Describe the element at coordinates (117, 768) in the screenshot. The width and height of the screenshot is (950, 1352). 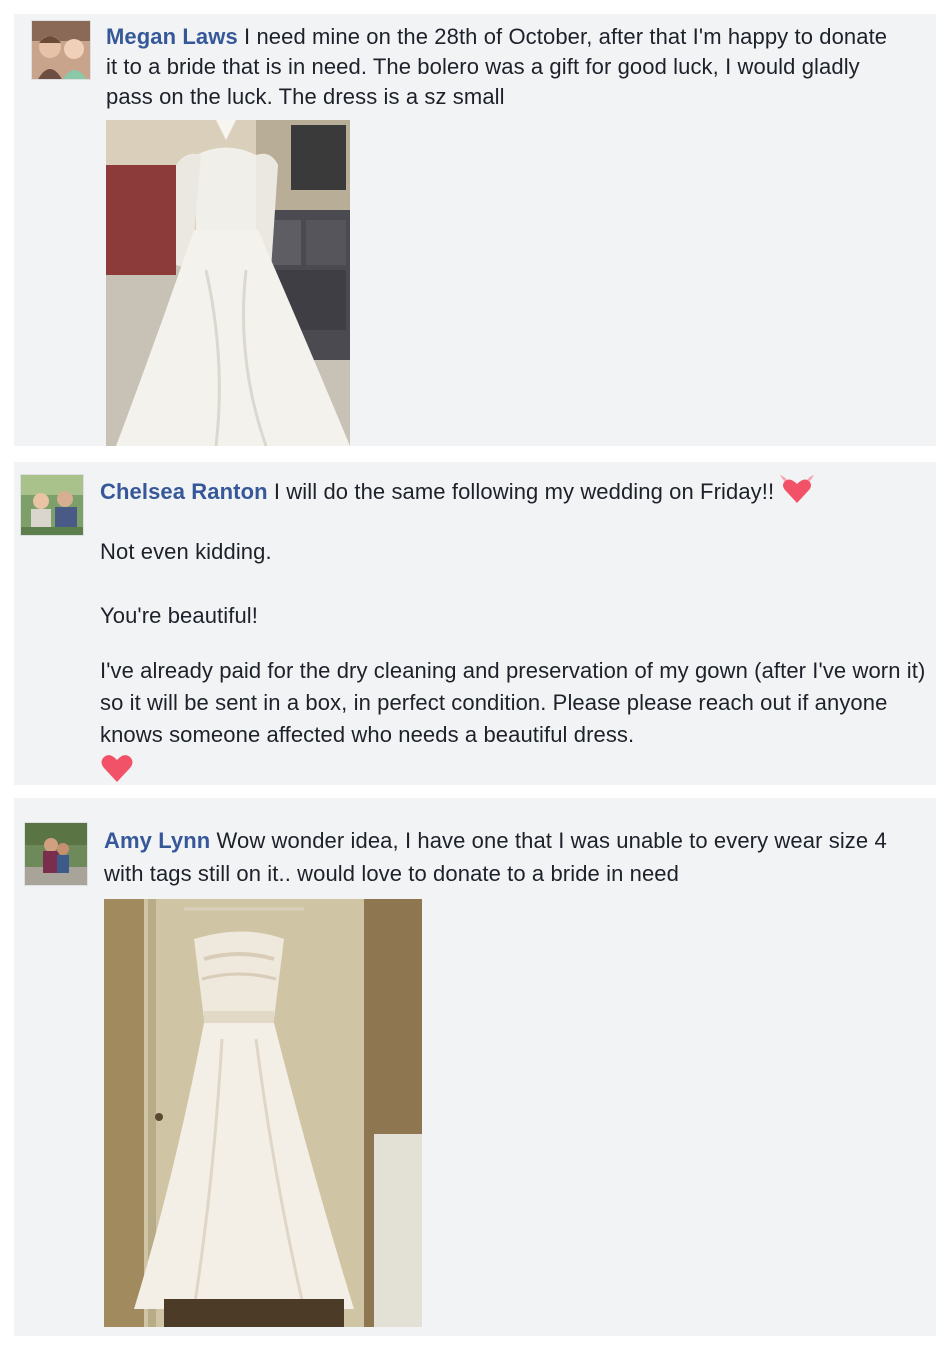
I see `heart-icon` at that location.